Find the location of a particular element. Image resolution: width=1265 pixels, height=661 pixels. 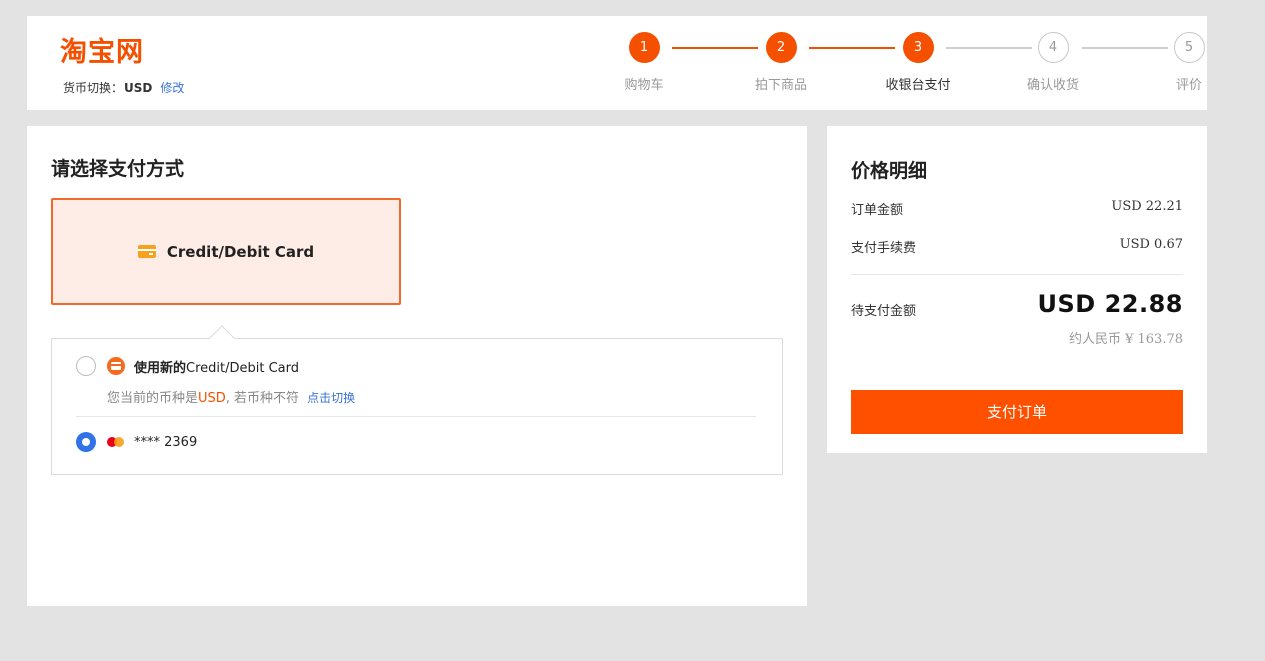

taobao-logo: 淘宝网 is located at coordinates (102, 49).